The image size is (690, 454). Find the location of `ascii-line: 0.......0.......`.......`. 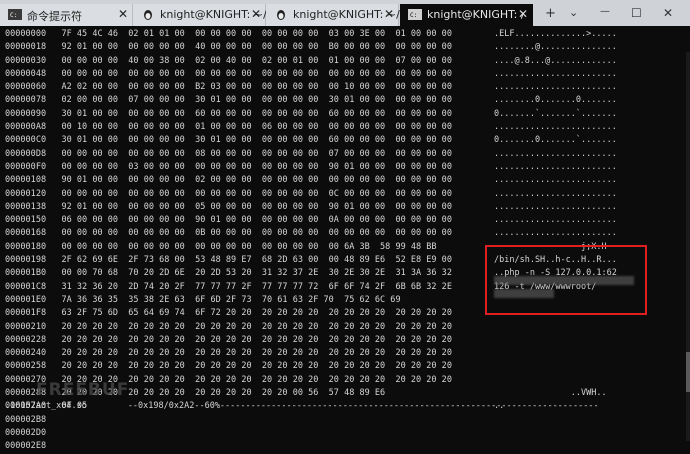

ascii-line: 0.......0.......`....... is located at coordinates (555, 140).